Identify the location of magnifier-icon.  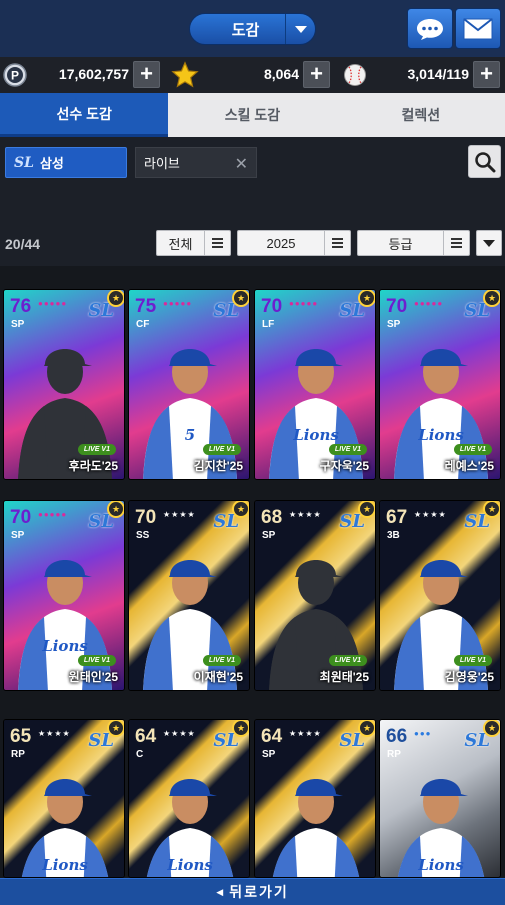
(484, 161).